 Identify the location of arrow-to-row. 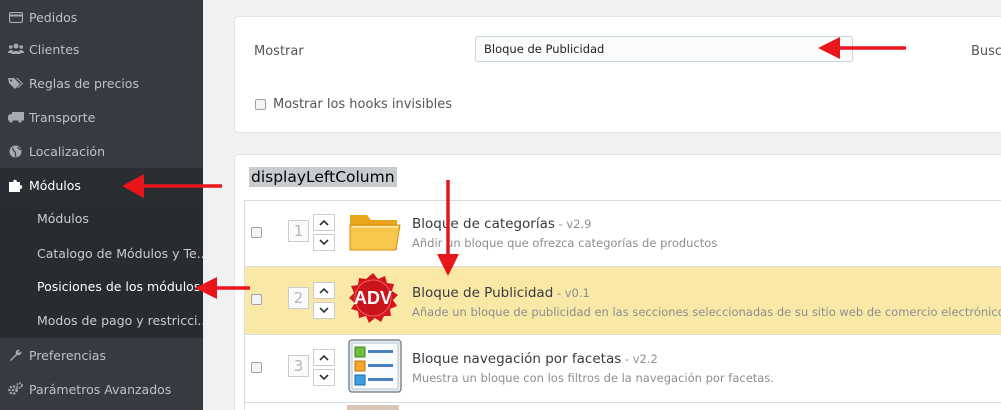
(448, 228).